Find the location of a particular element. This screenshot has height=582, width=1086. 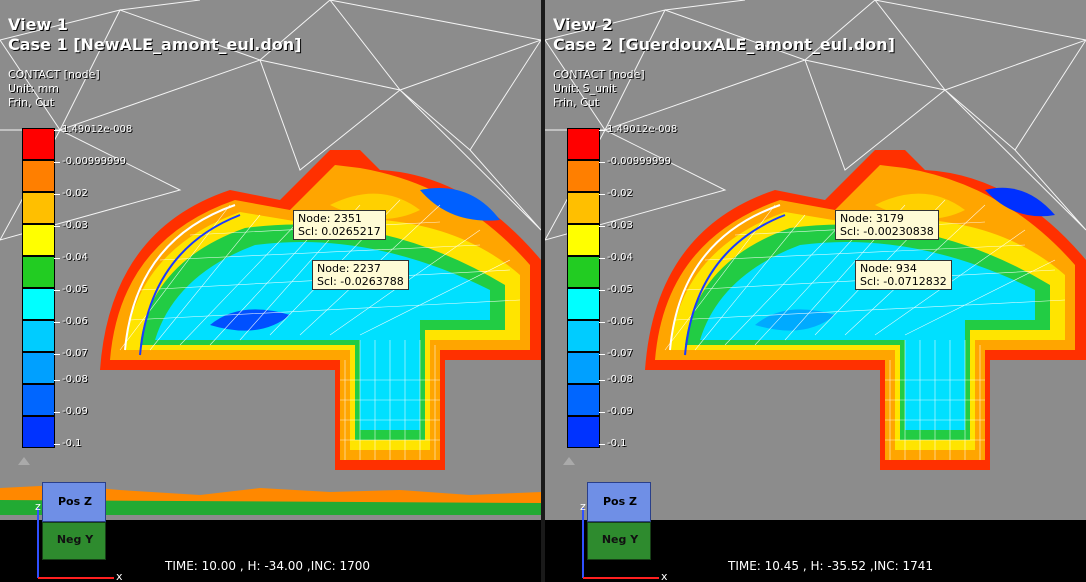

view-title: View 1 is located at coordinates (38, 24).